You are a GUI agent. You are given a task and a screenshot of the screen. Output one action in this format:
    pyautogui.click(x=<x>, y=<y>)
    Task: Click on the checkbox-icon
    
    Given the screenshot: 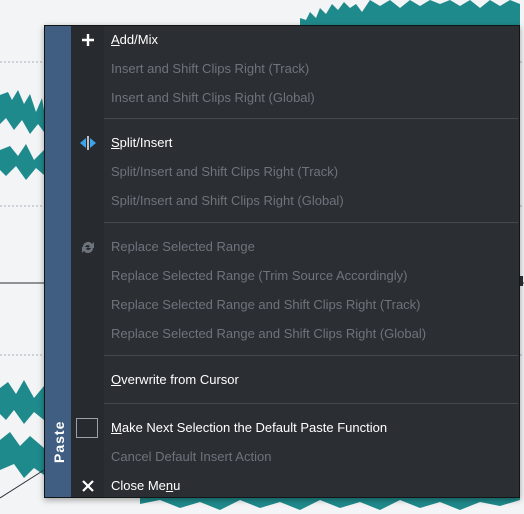 What is the action you would take?
    pyautogui.click(x=87, y=427)
    